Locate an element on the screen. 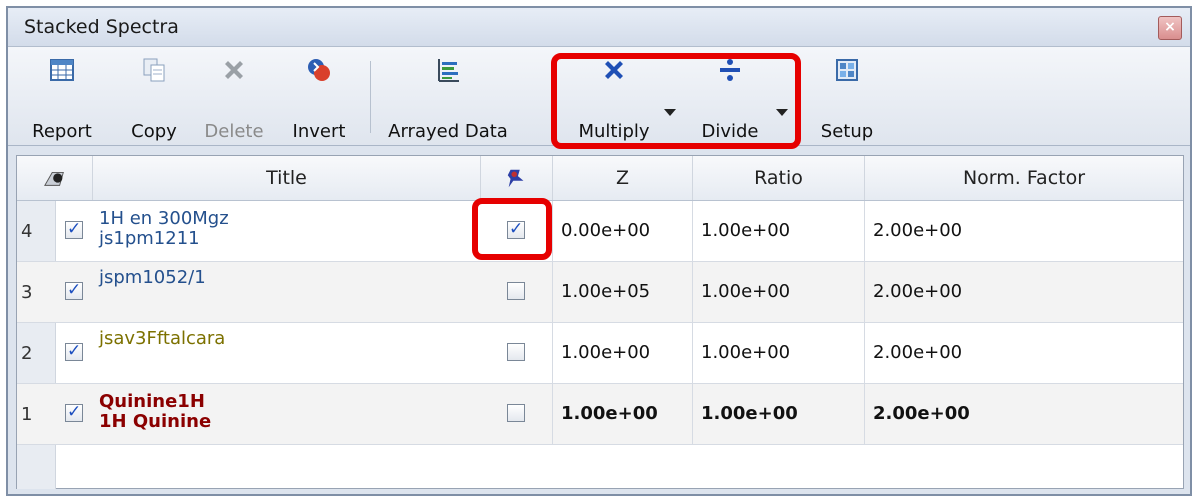  copy-button: Copy is located at coordinates (154, 97).